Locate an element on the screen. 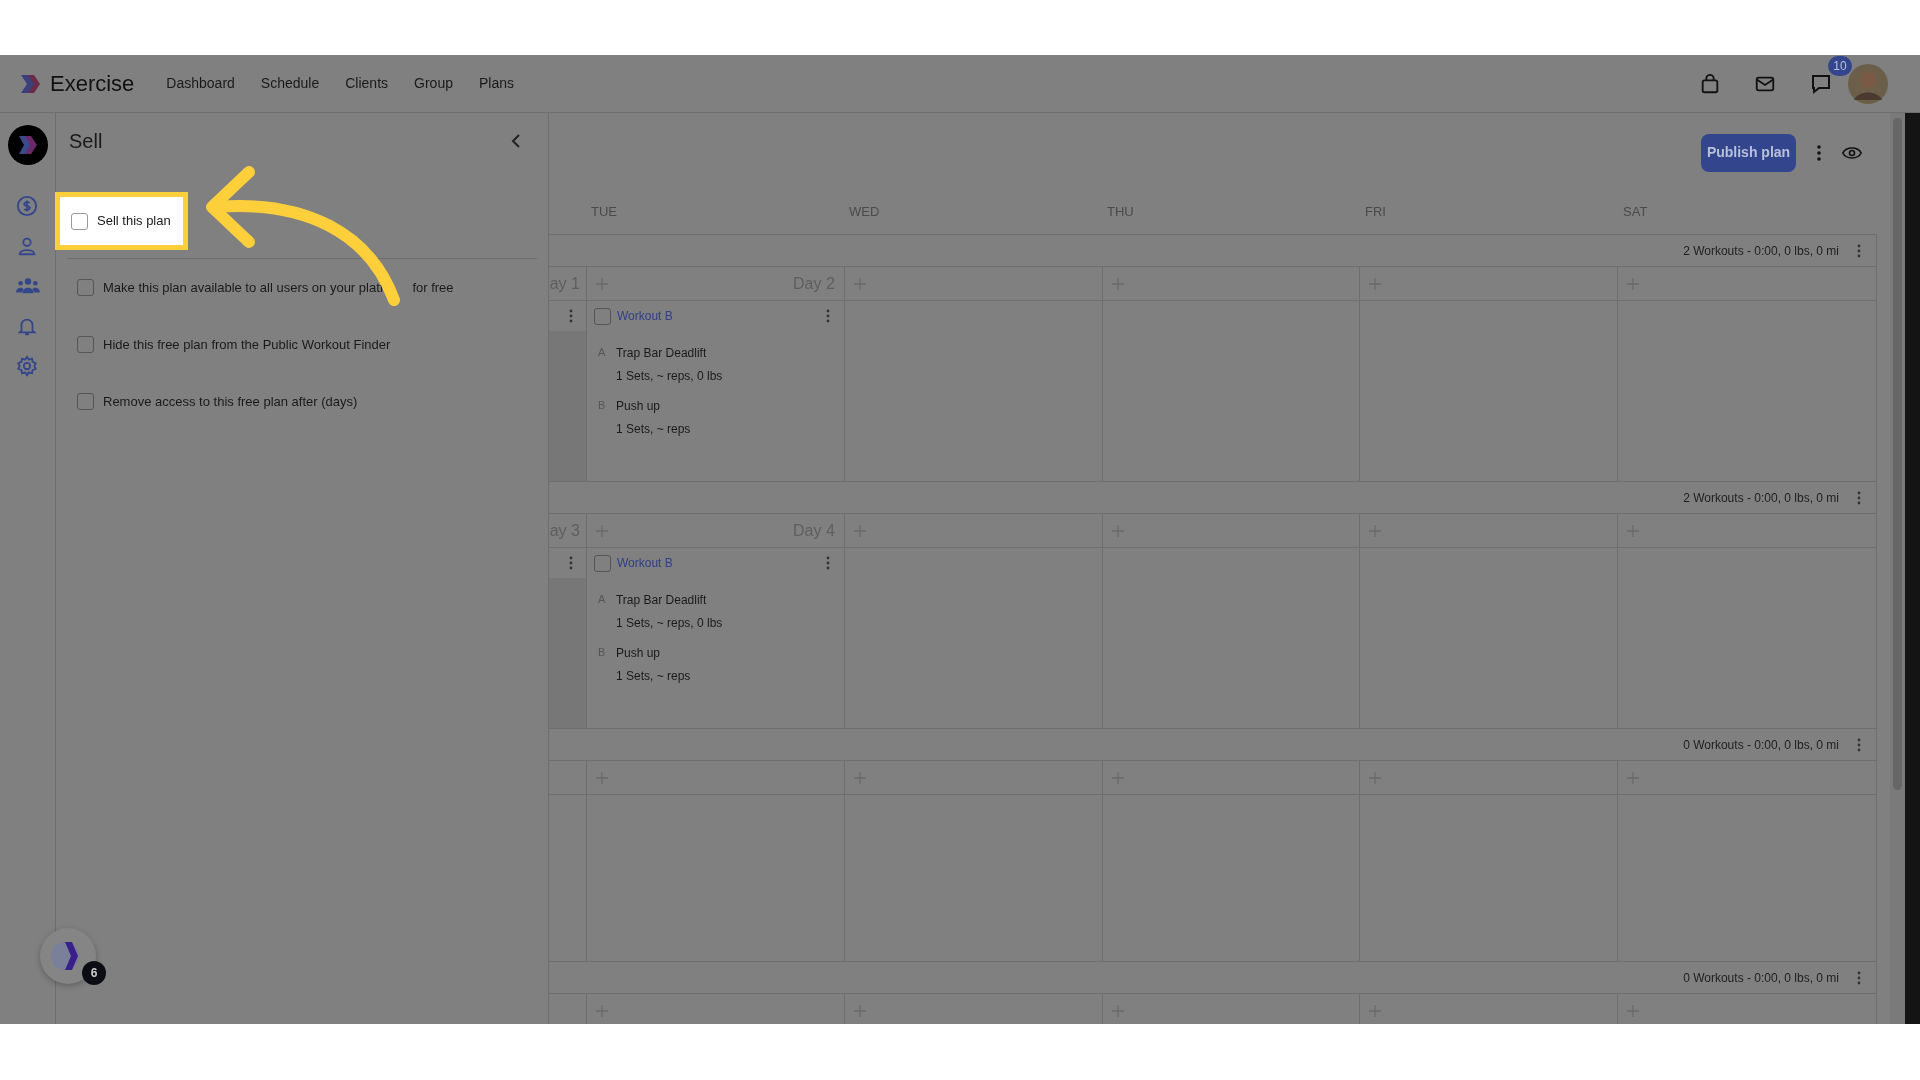 The height and width of the screenshot is (1080, 1920). option-row: Hide this free plan from the Public Workout Finder is located at coordinates (302, 344).